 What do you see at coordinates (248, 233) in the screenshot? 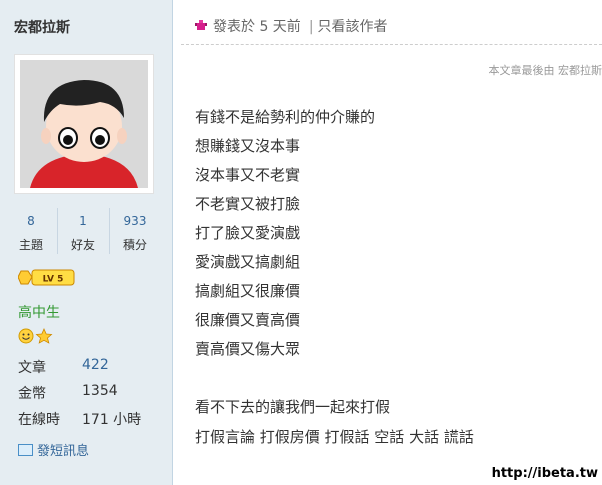
I see `post-line: 打了臉又愛演戲` at bounding box center [248, 233].